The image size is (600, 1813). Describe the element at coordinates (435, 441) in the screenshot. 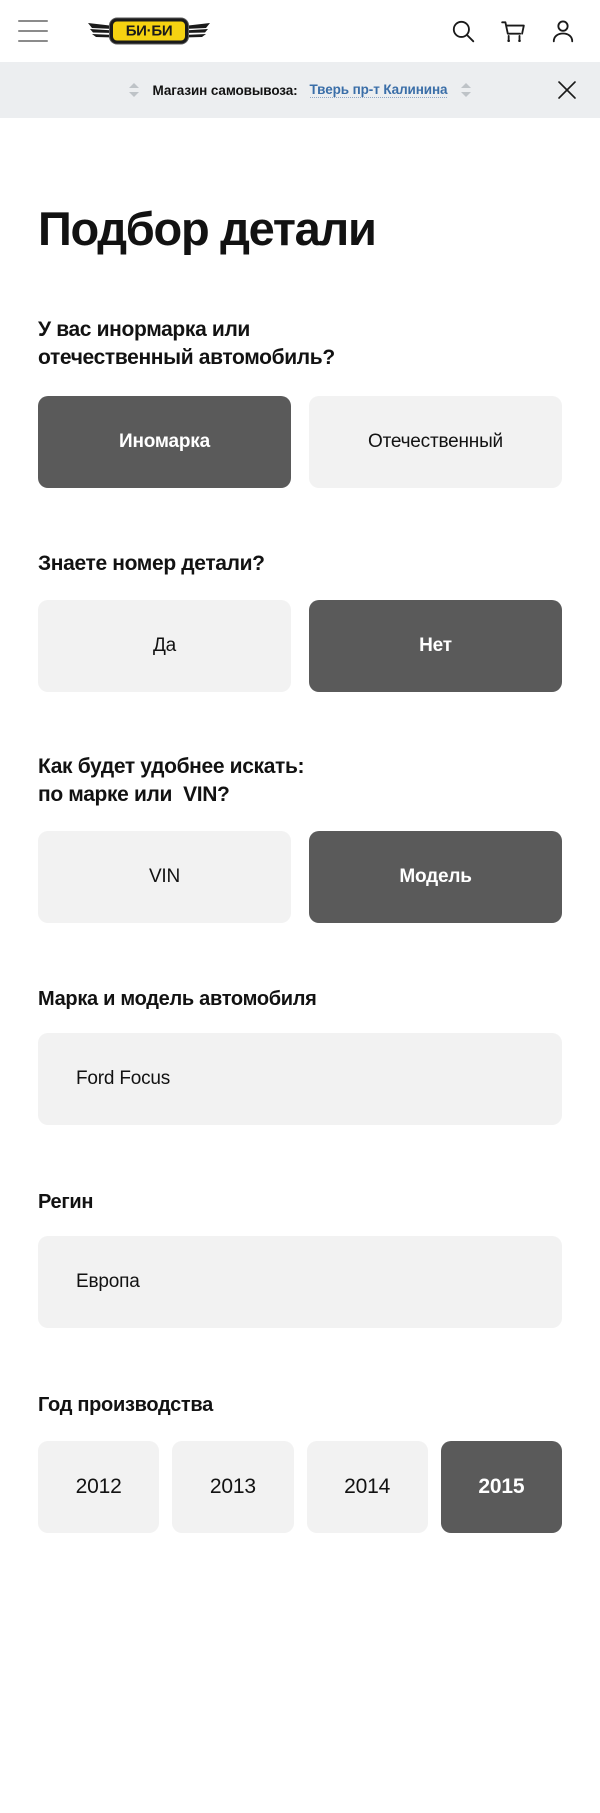

I see `choice-otechestvenny: Отечественный` at that location.